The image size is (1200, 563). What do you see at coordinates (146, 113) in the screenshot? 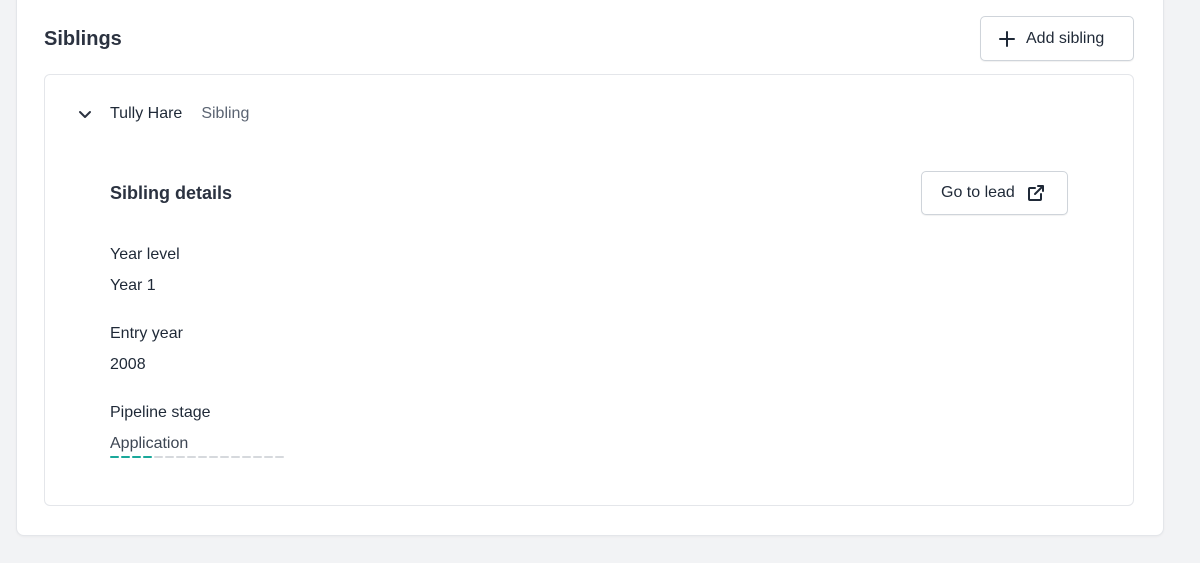
I see `sibling-name: Tully Hare` at bounding box center [146, 113].